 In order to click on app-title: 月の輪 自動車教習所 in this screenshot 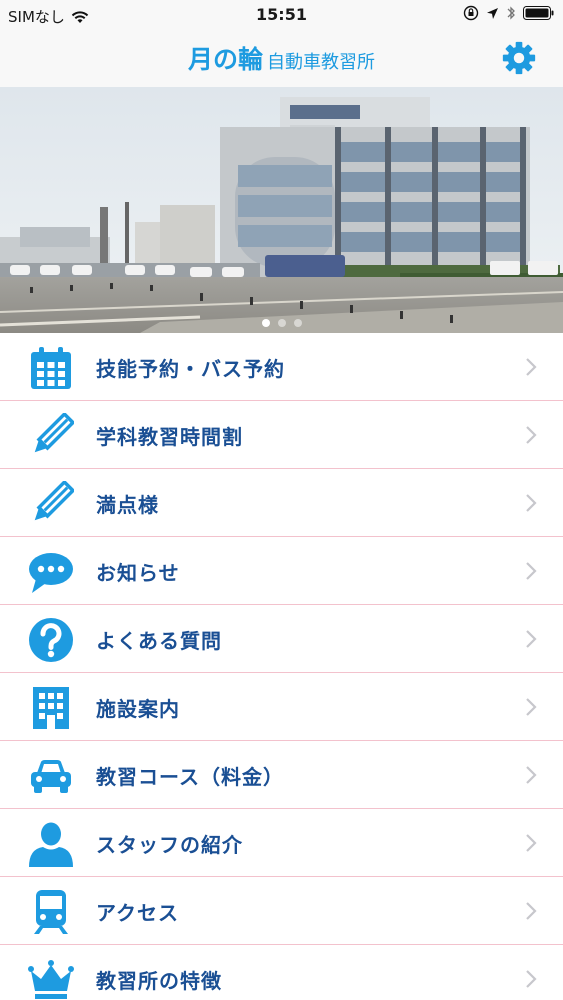, I will do `click(281, 58)`.